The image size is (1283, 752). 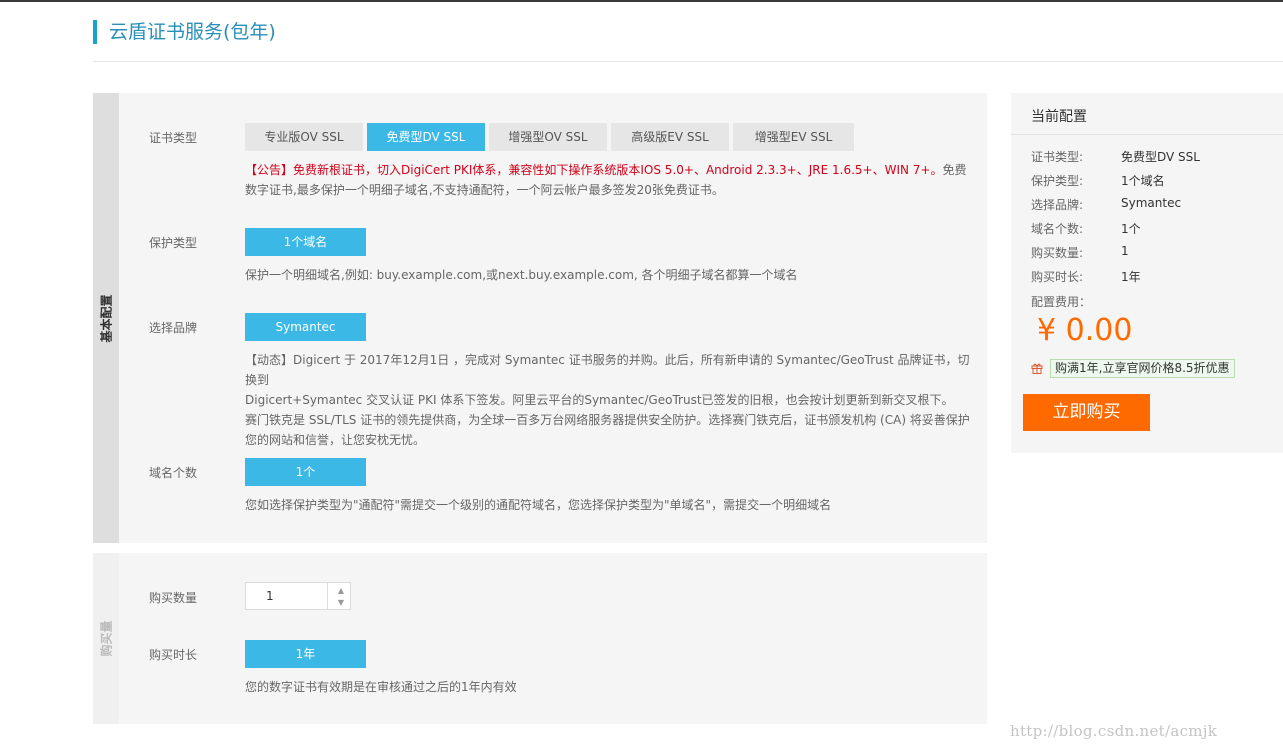 What do you see at coordinates (173, 138) in the screenshot?
I see `cert-type-label: 证书类型` at bounding box center [173, 138].